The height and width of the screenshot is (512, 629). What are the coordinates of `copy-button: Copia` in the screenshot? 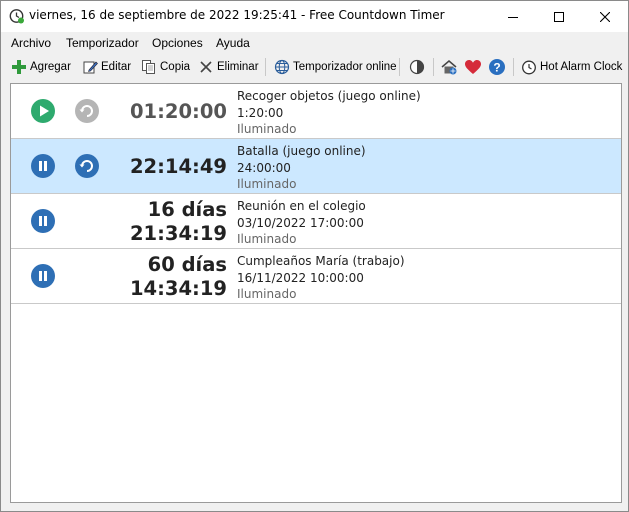 It's located at (165, 67).